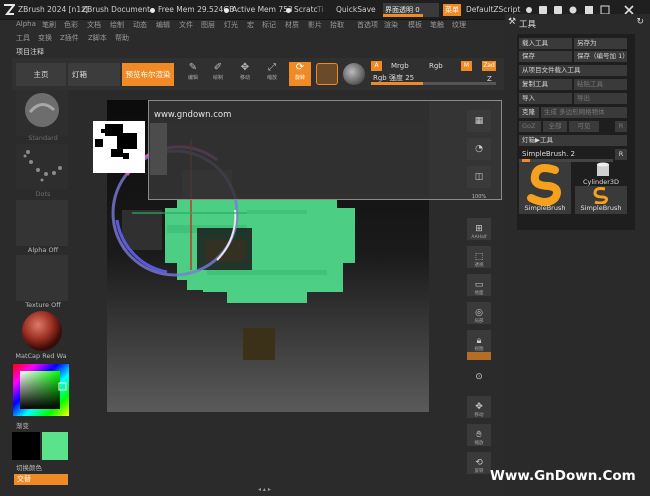 Image resolution: width=650 pixels, height=496 pixels. Describe the element at coordinates (43, 138) in the screenshot. I see `brush-label: Standard` at that location.